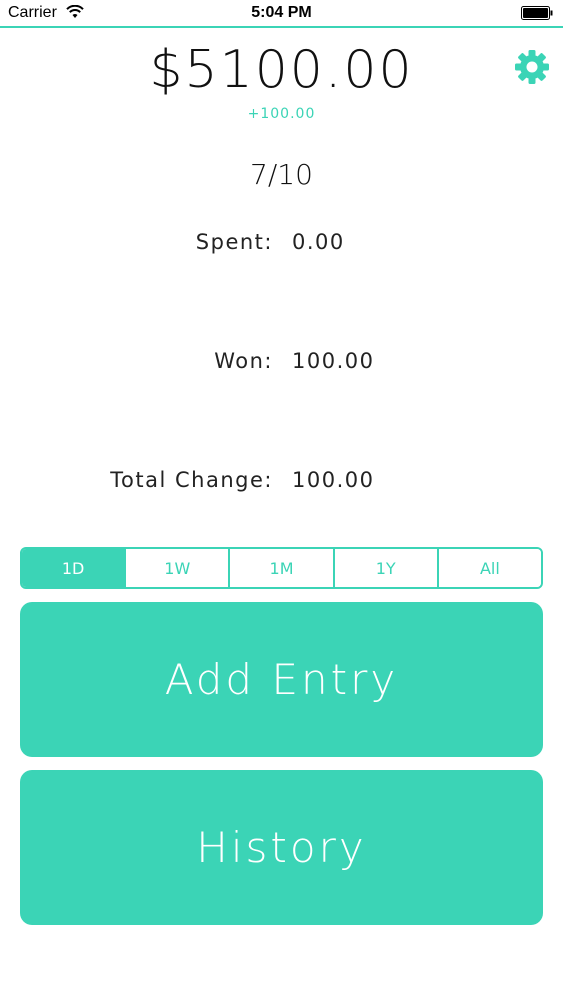 The width and height of the screenshot is (563, 1000). Describe the element at coordinates (176, 568) in the screenshot. I see `range-tab-1w: 1W` at that location.